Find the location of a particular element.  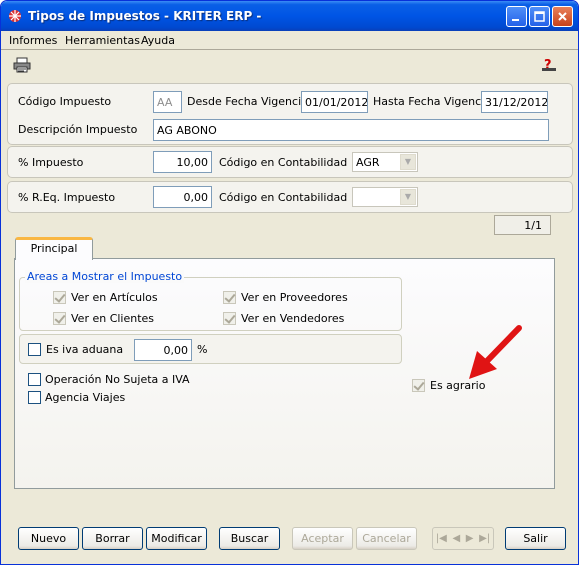

arrow-icon is located at coordinates (493, 354).